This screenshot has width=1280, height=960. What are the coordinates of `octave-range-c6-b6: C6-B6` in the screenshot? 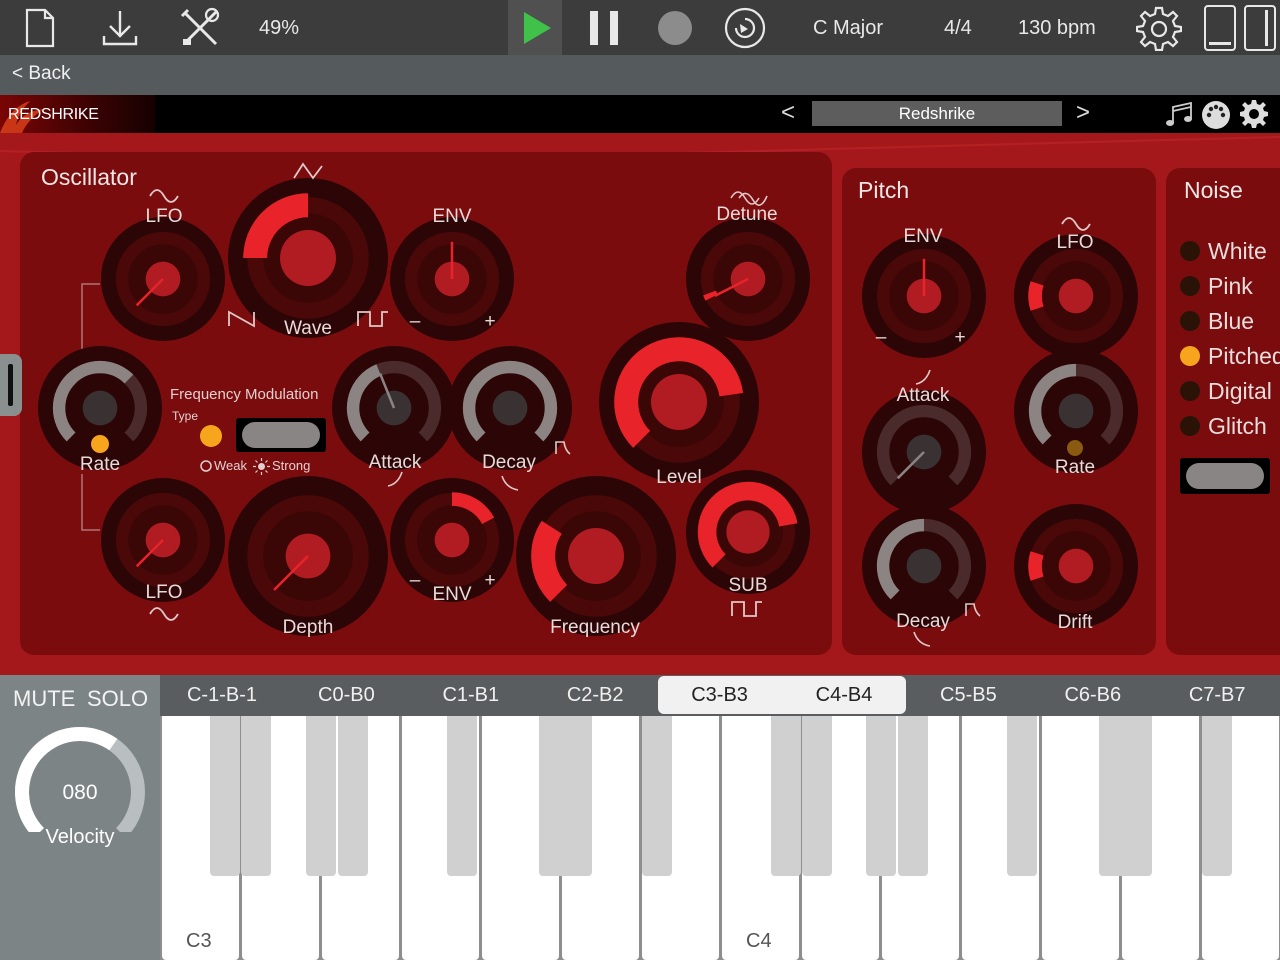 It's located at (1093, 695).